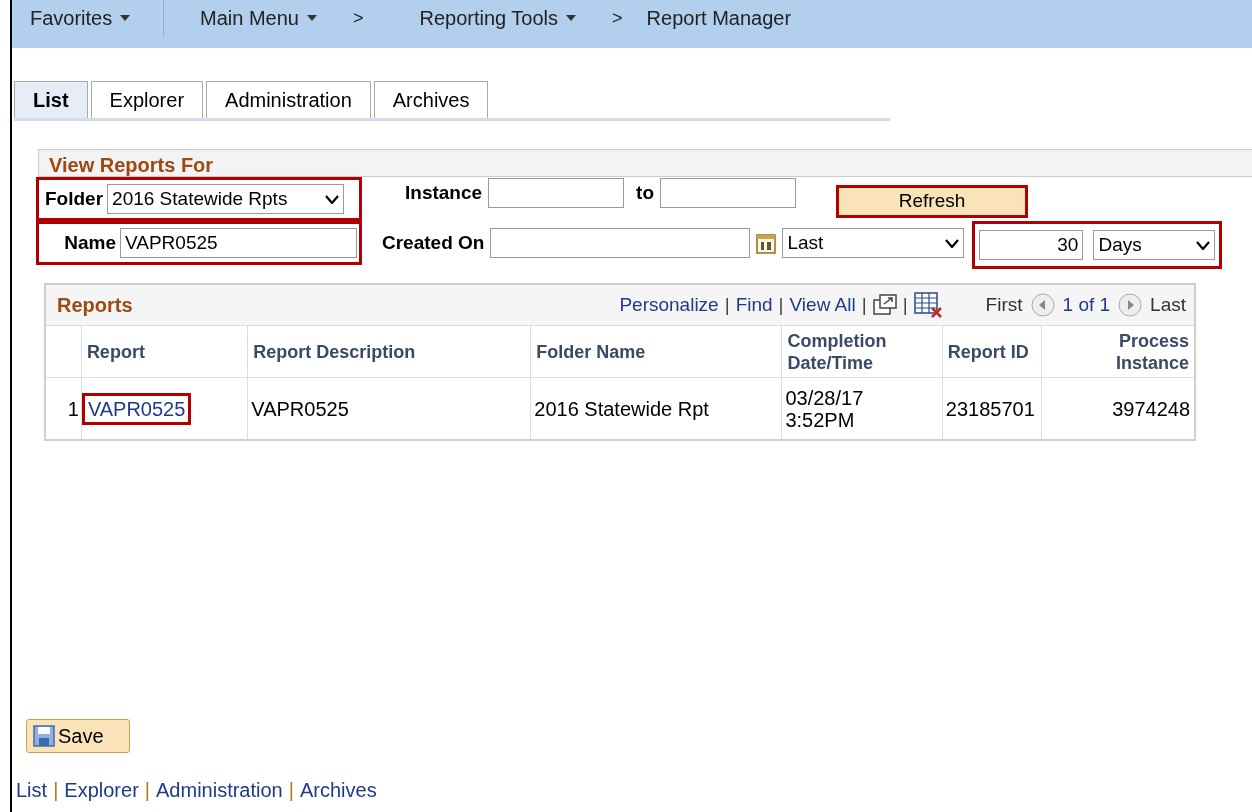 The image size is (1252, 812). Describe the element at coordinates (718, 18) in the screenshot. I see `current-page: Report Manager` at that location.